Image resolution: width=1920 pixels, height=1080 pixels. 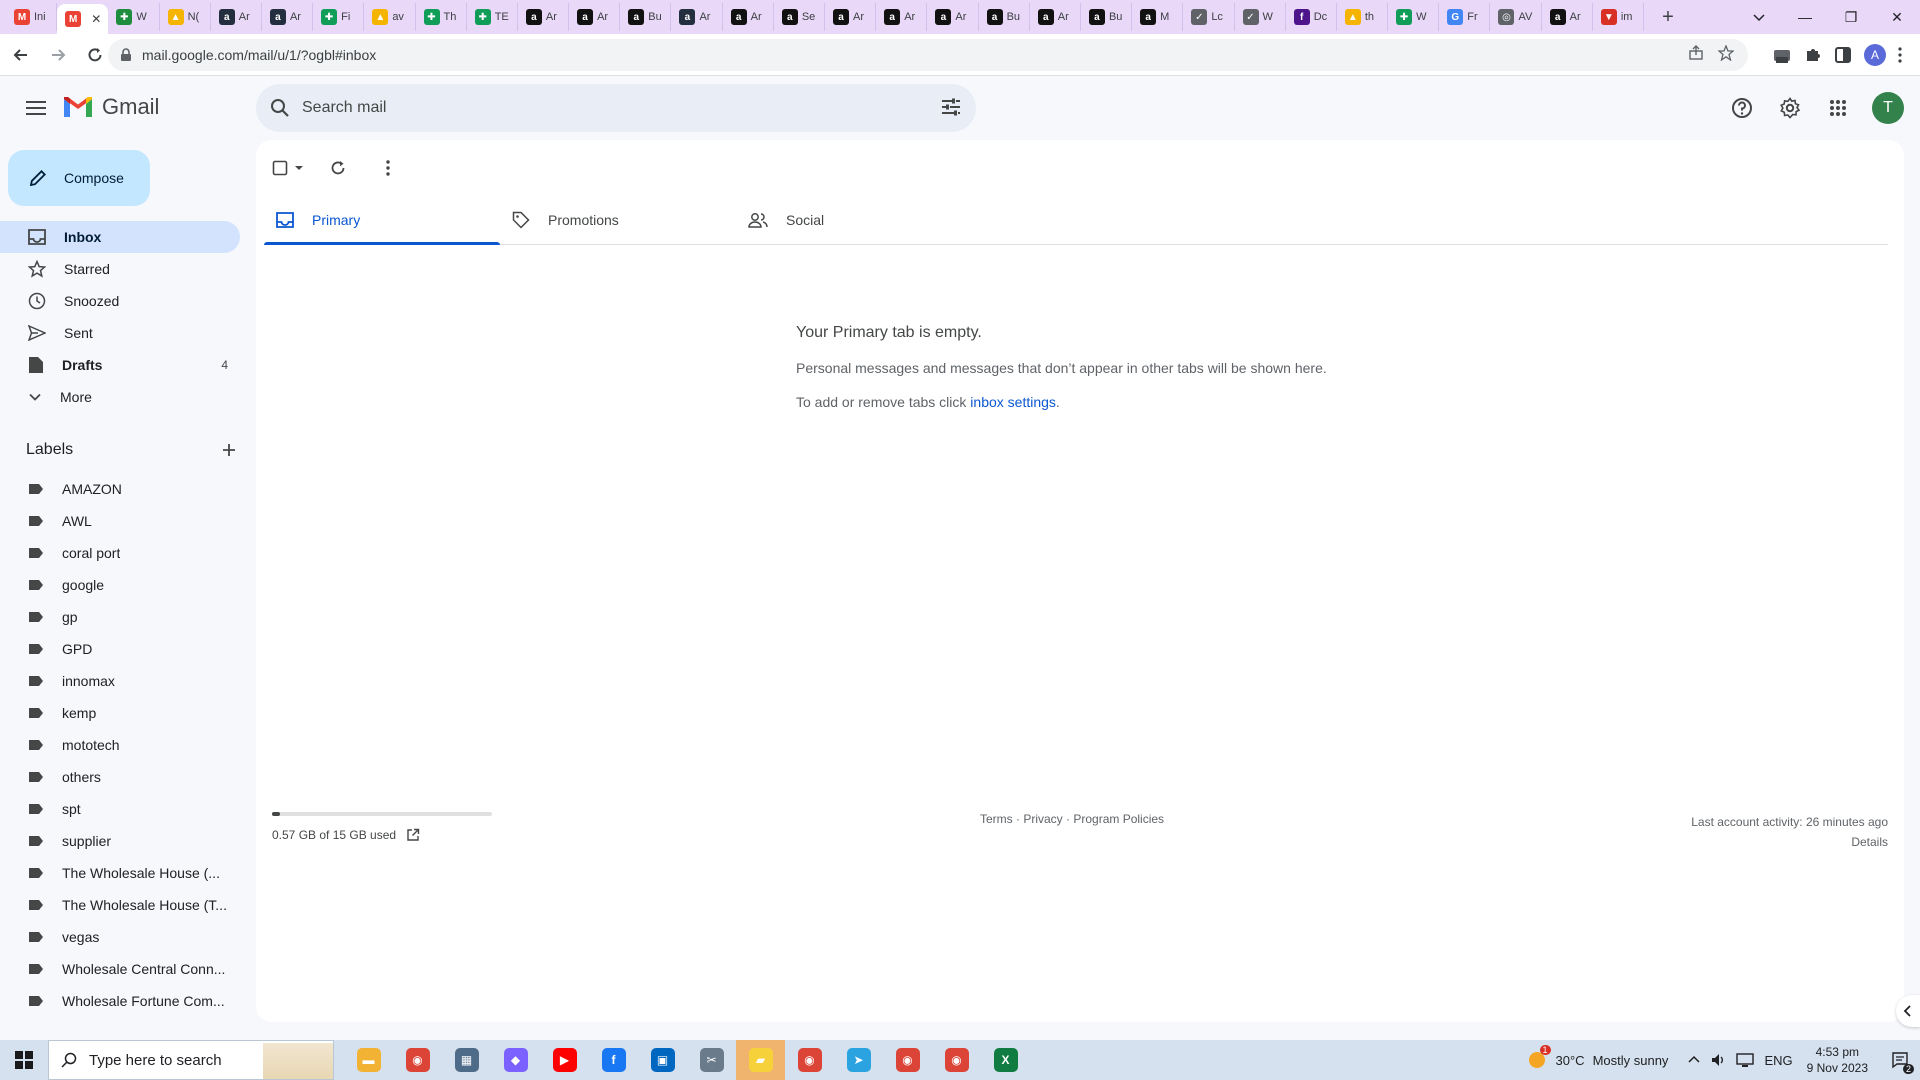 What do you see at coordinates (96, 19) in the screenshot?
I see `close-tab-icon: ✕` at bounding box center [96, 19].